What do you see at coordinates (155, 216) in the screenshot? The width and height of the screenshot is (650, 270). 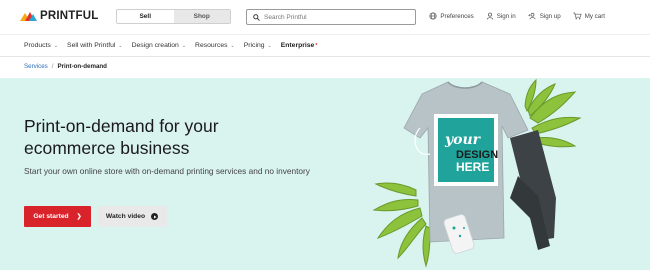 I see `play-icon` at bounding box center [155, 216].